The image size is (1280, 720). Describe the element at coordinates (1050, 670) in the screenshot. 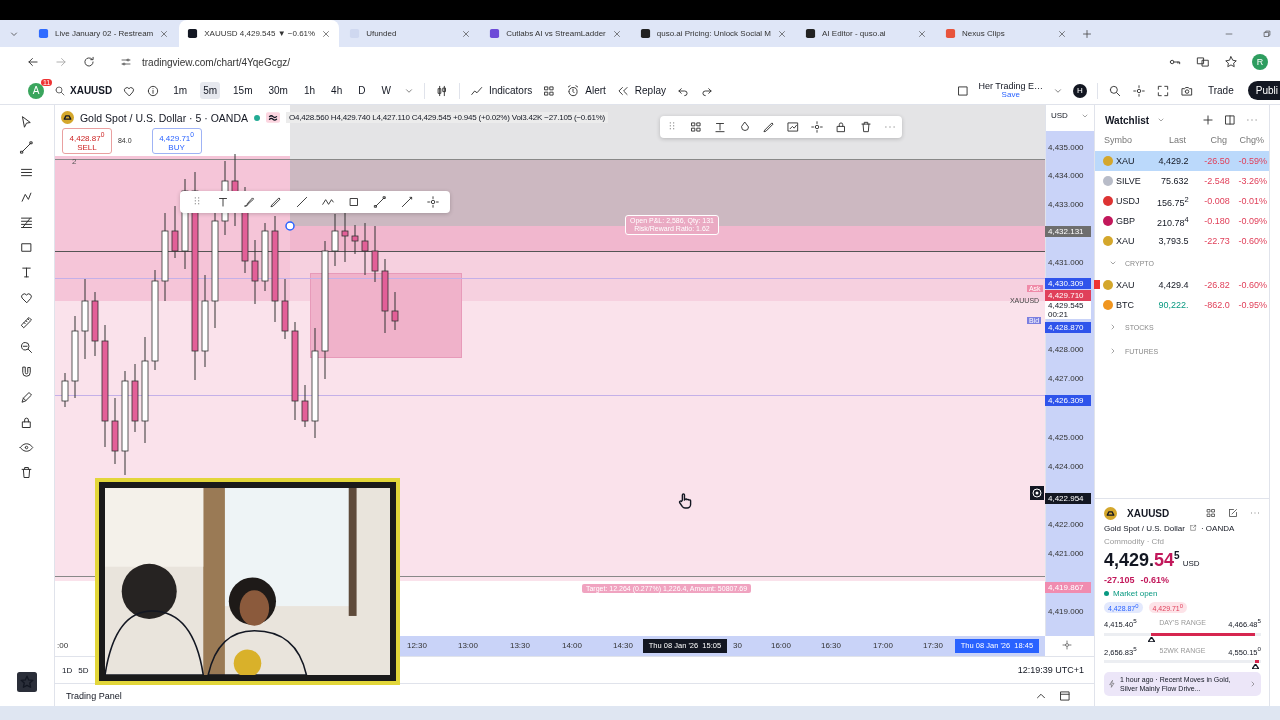

I see `clock: 12:19:39 UTC+1` at that location.